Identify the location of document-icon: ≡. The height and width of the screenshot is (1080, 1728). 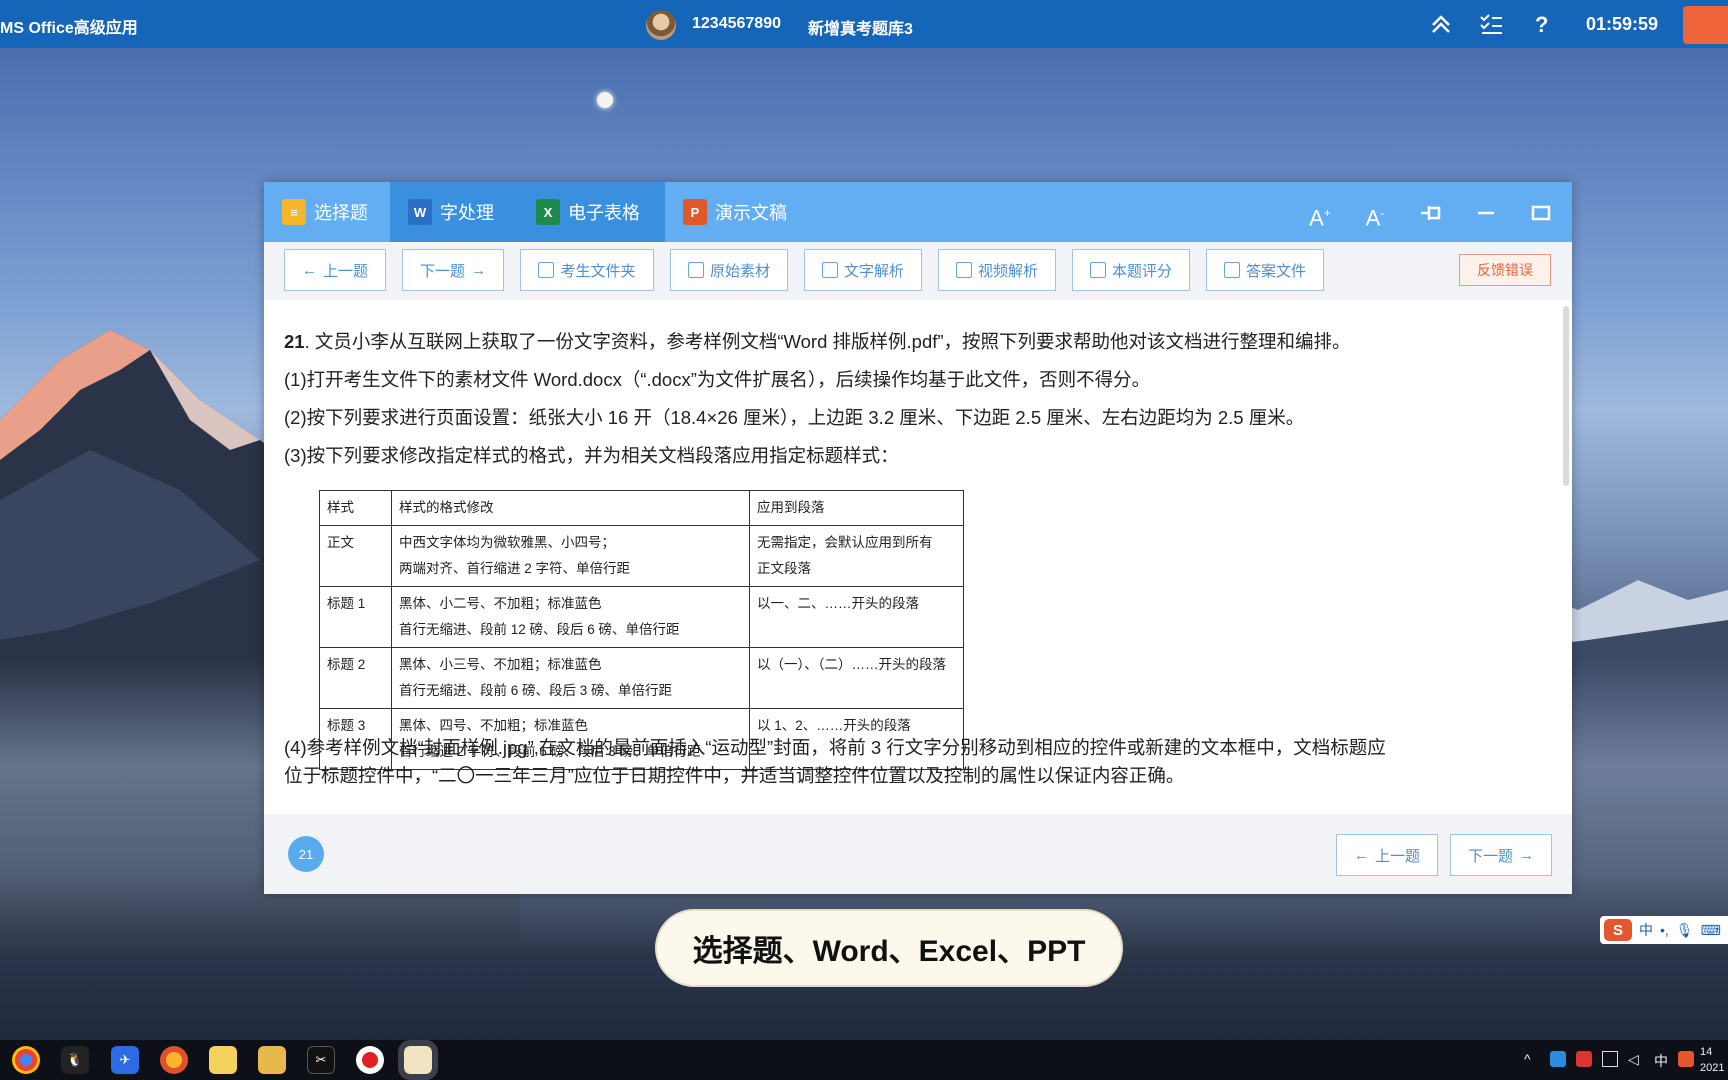
(294, 212).